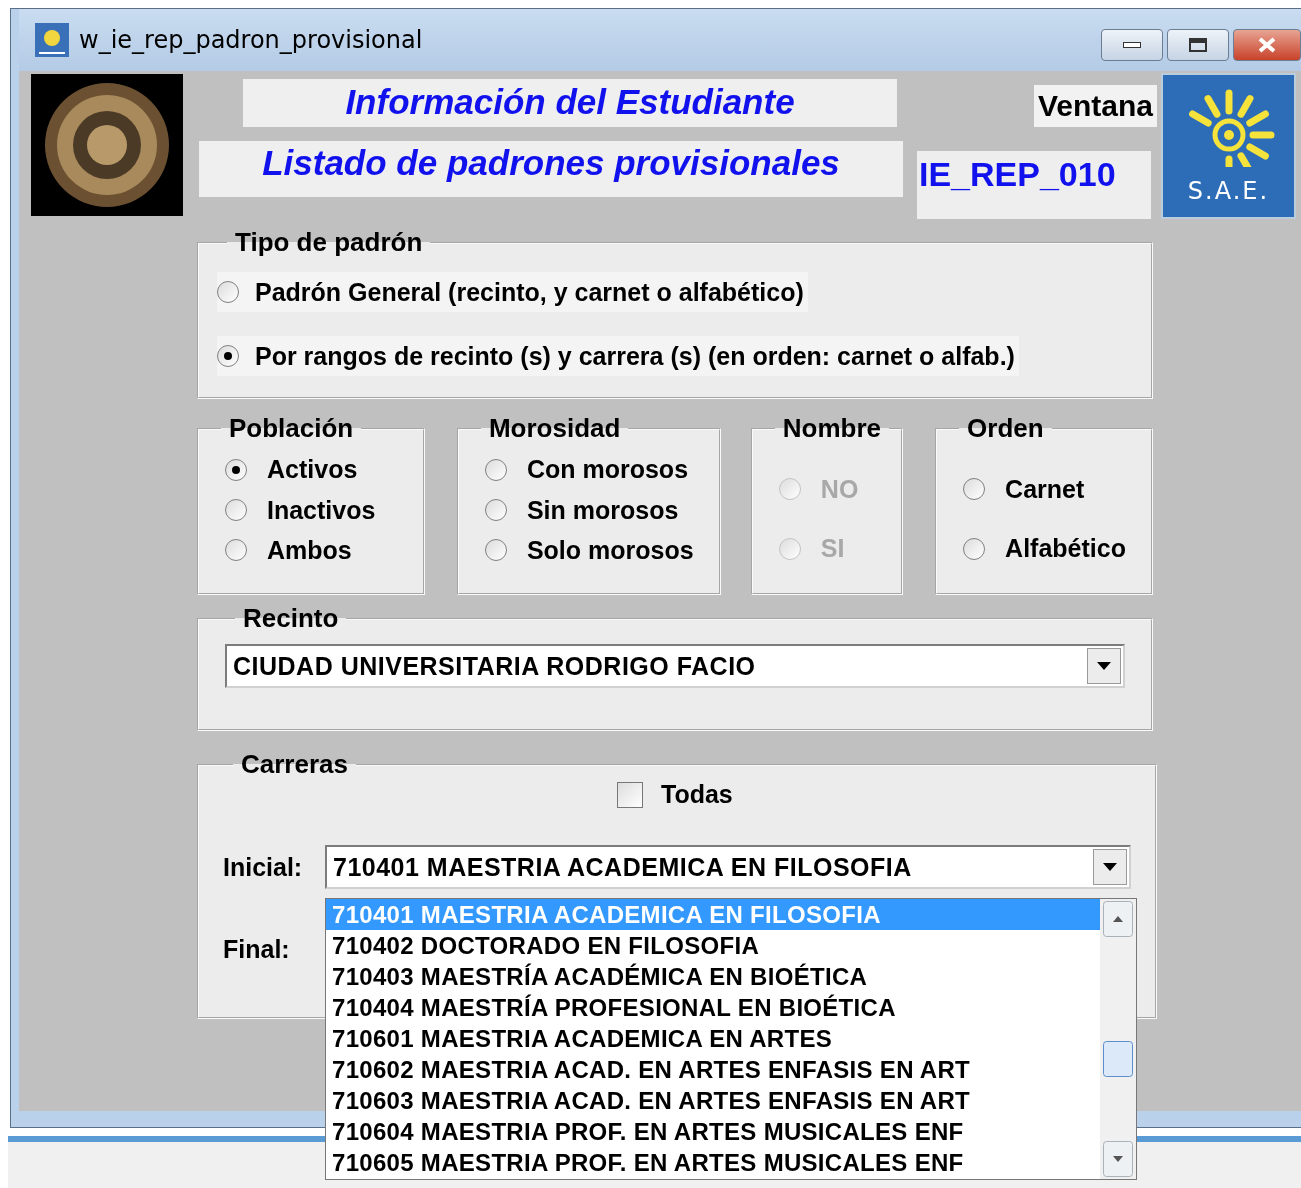 This screenshot has width=1301, height=1188. I want to click on option-label: Solo morosos, so click(610, 550).